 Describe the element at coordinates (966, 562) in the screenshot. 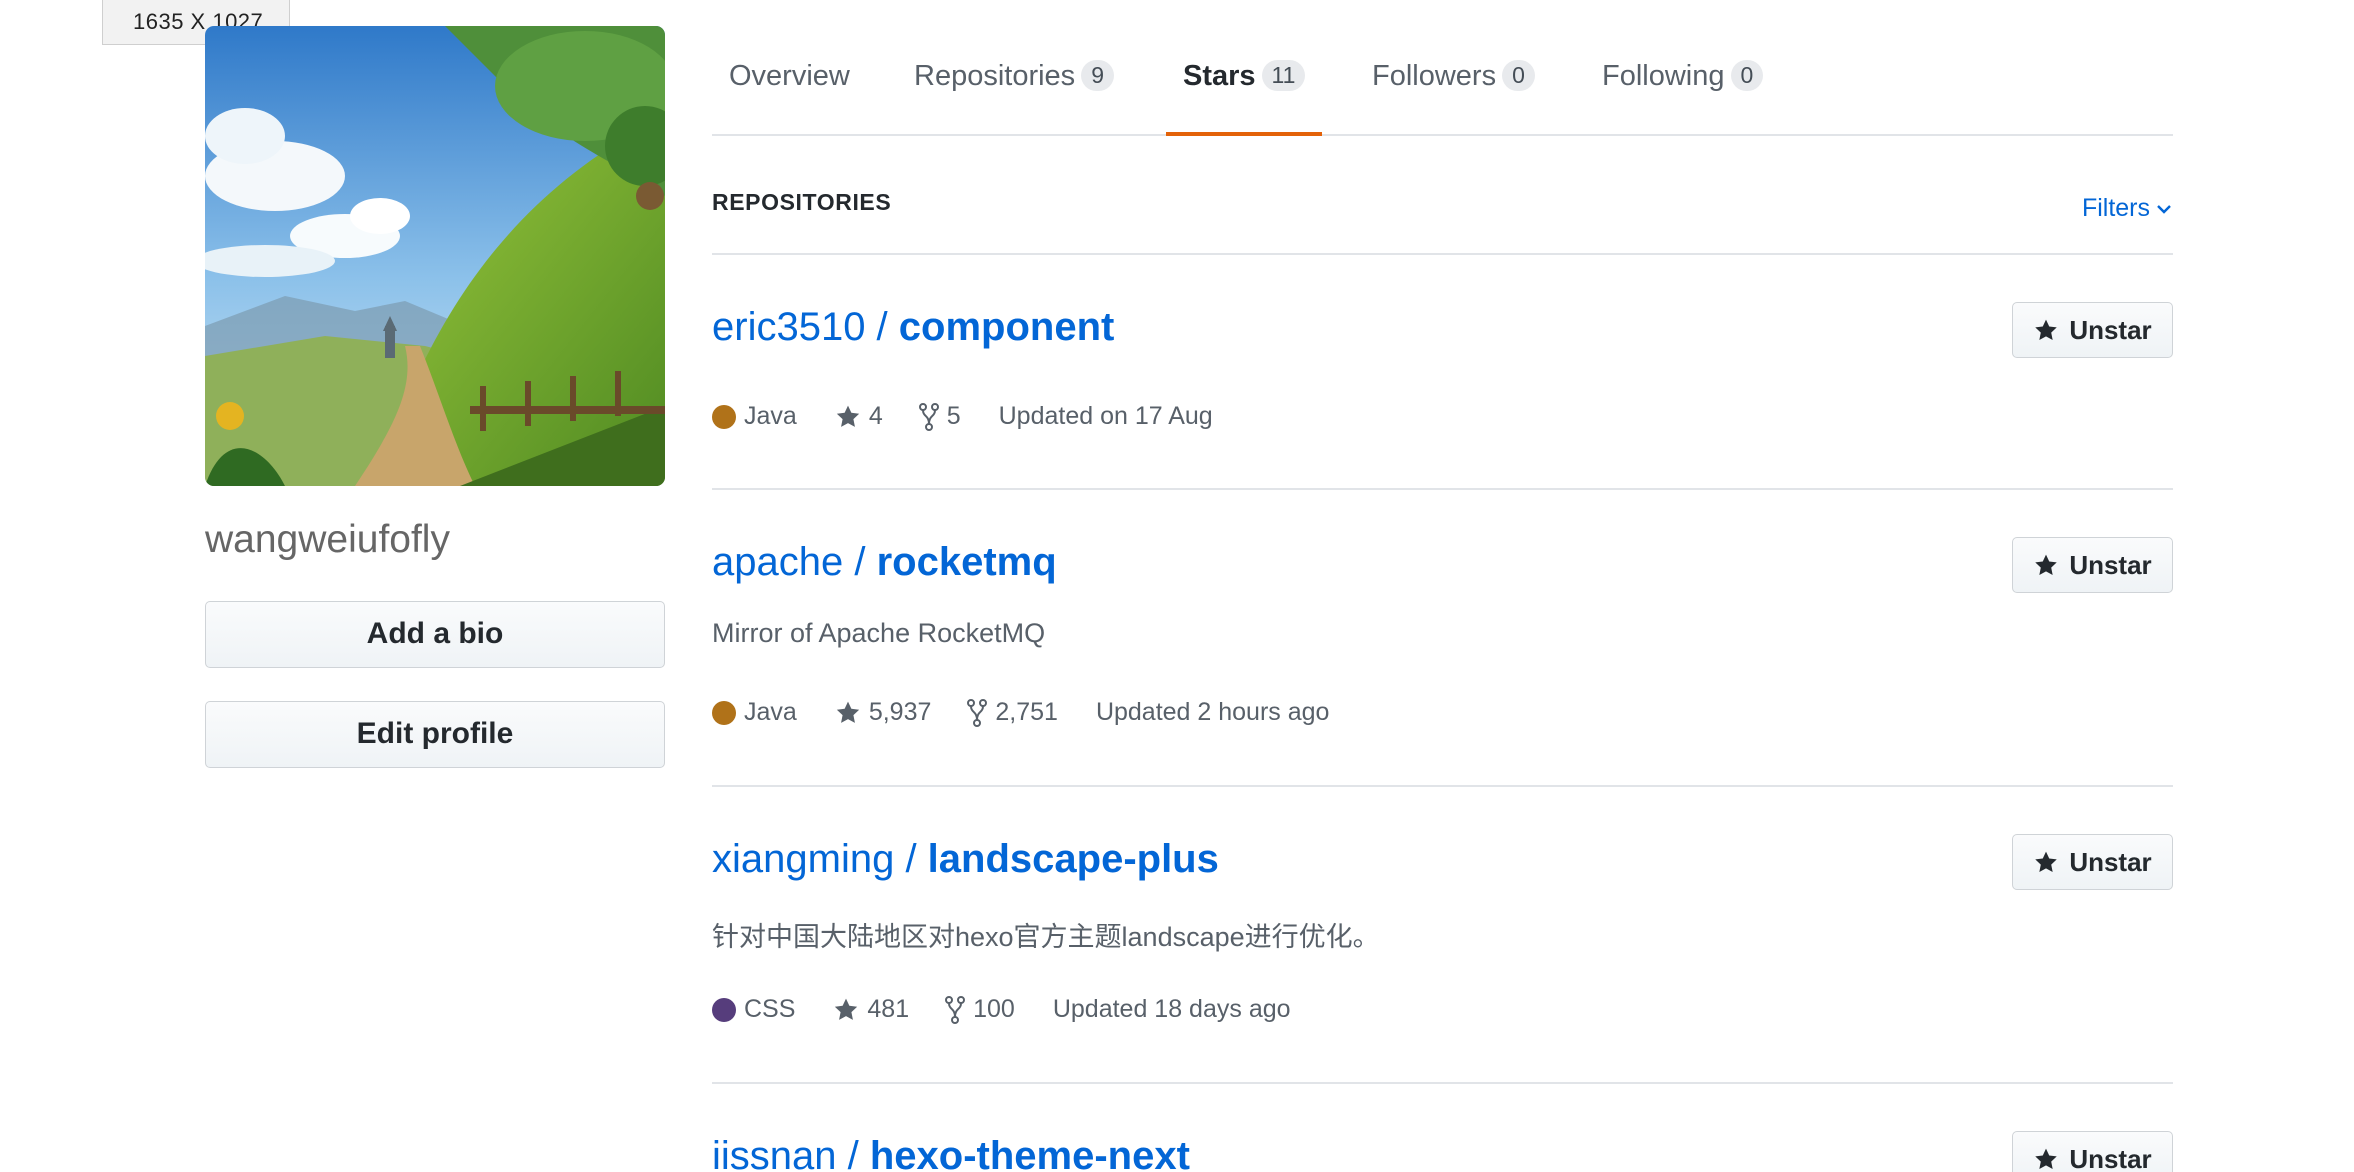

I see `repo-name: rocketmq` at that location.